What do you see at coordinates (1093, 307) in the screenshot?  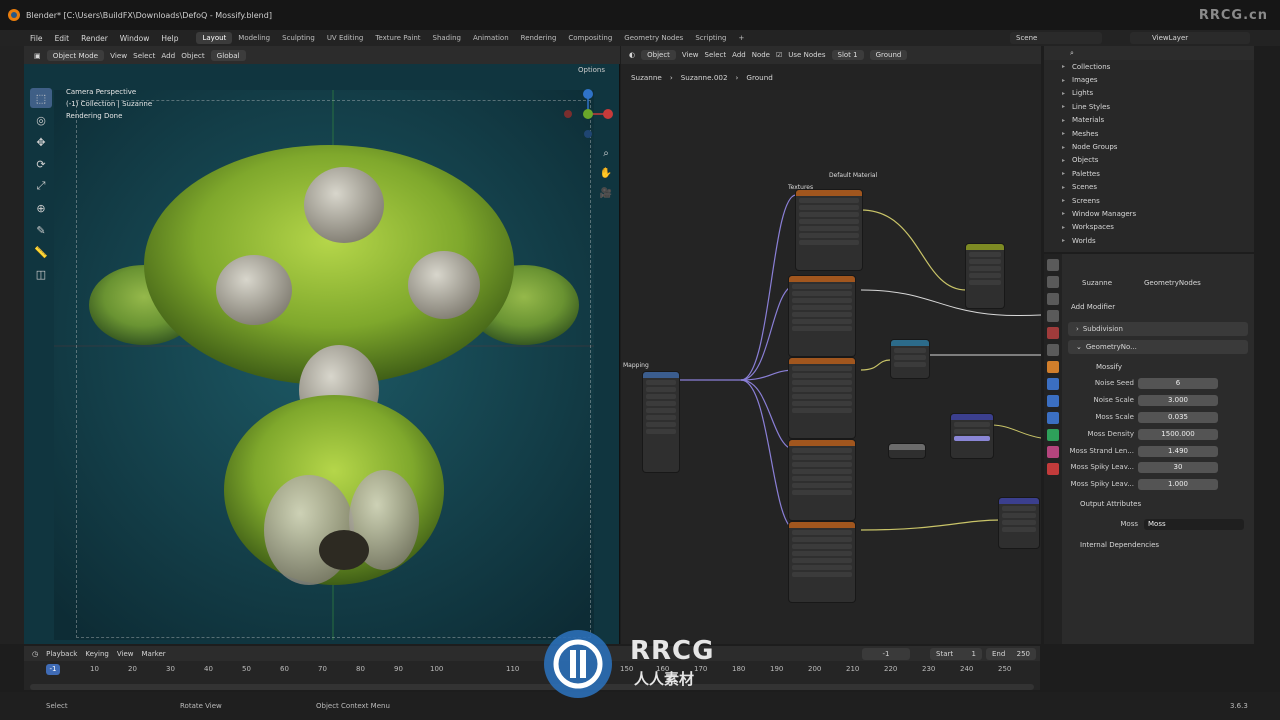 I see `add-modifier-button: Add Modifier` at bounding box center [1093, 307].